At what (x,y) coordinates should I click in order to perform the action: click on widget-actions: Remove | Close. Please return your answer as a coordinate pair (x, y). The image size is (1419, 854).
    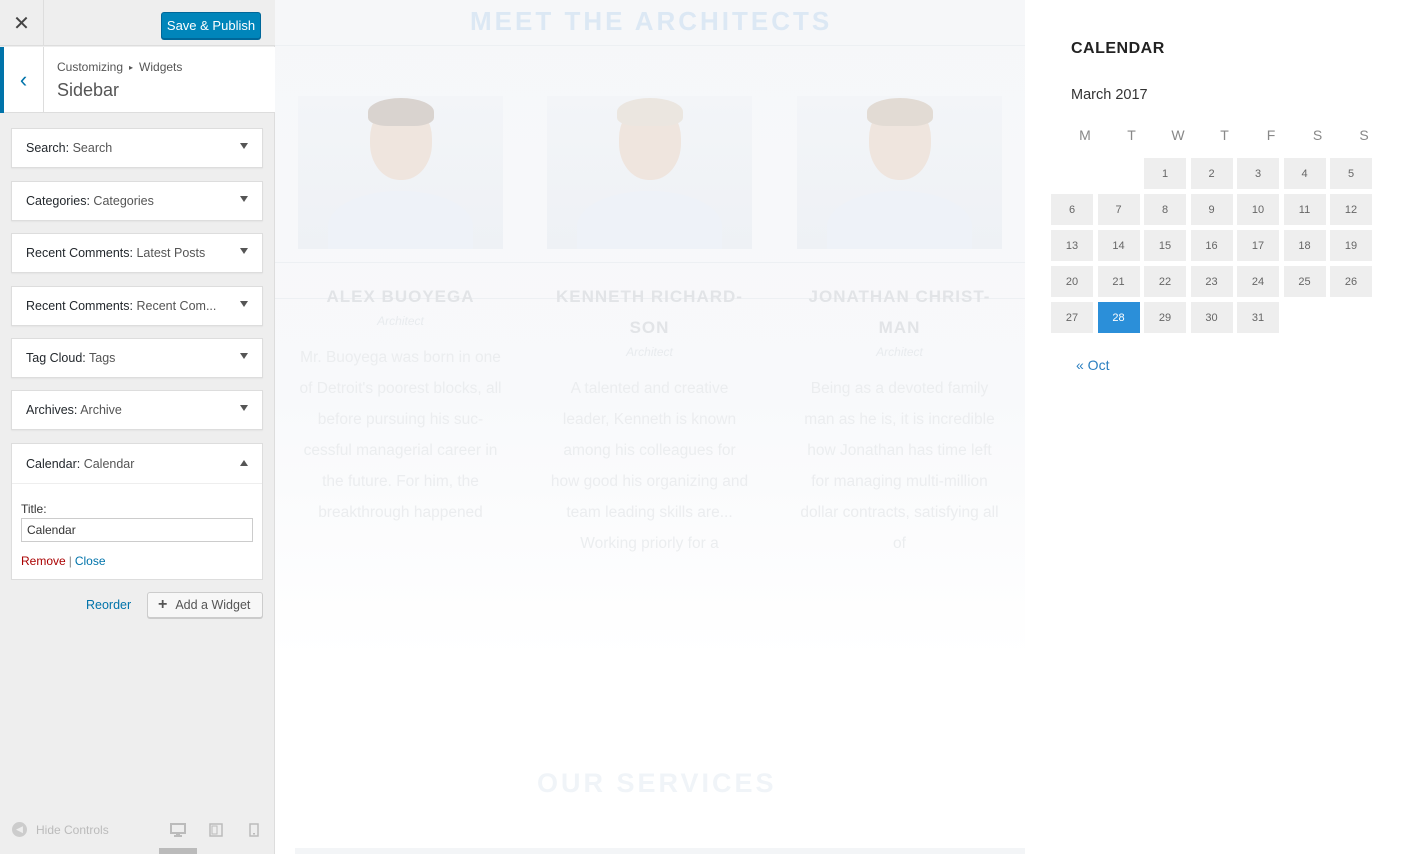
    Looking at the image, I should click on (63, 561).